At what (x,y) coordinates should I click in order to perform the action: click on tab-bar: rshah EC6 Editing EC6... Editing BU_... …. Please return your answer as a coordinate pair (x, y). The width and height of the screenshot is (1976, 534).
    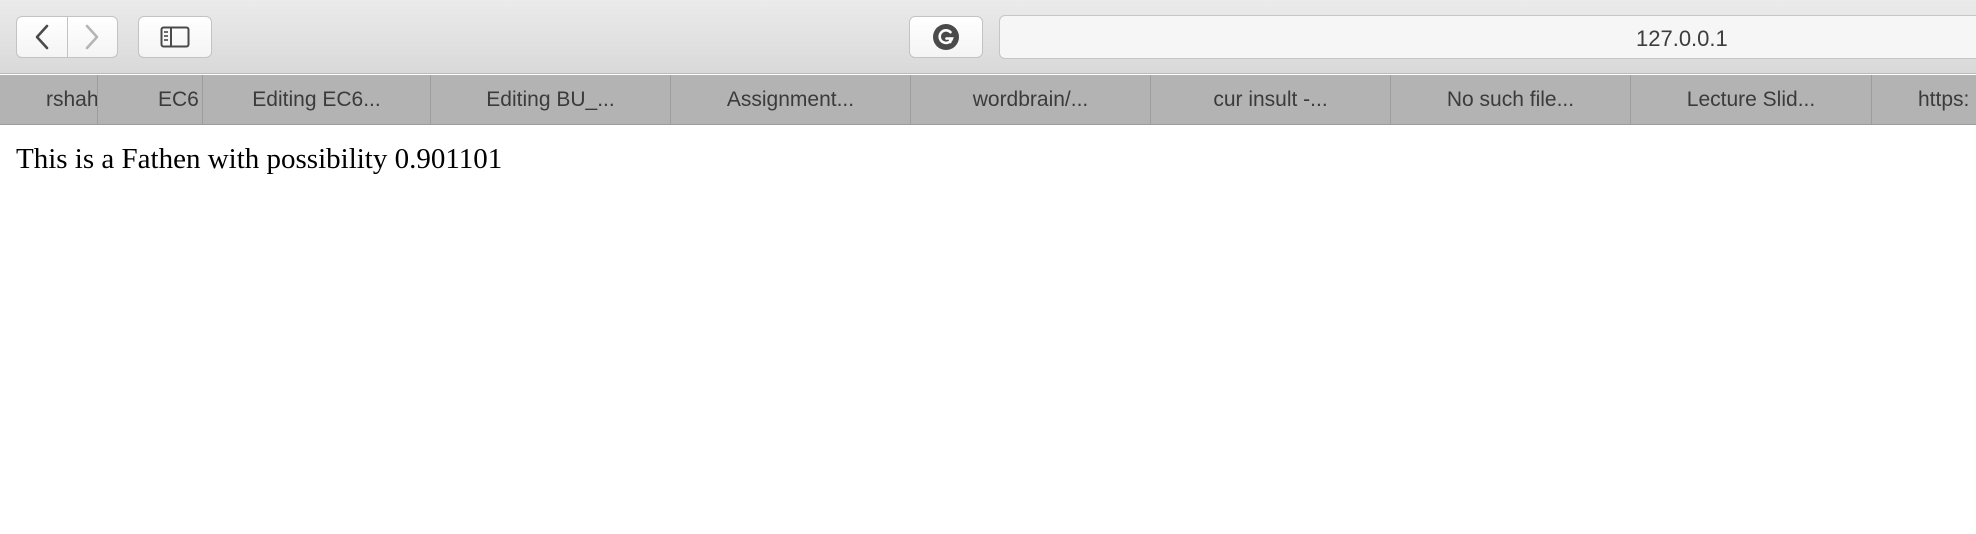
    Looking at the image, I should click on (988, 100).